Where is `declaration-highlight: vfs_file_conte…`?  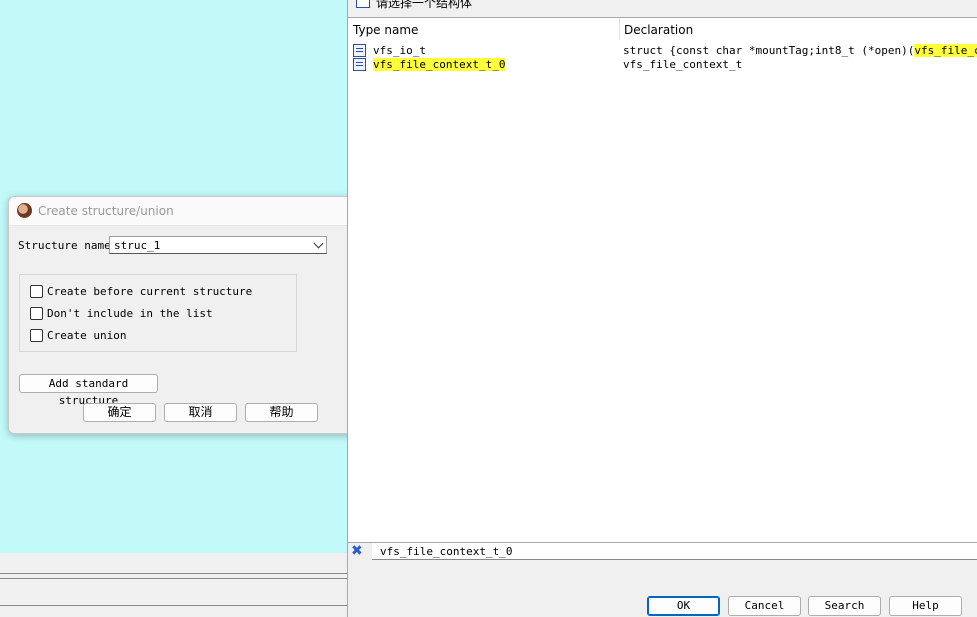 declaration-highlight: vfs_file_conte… is located at coordinates (945, 50).